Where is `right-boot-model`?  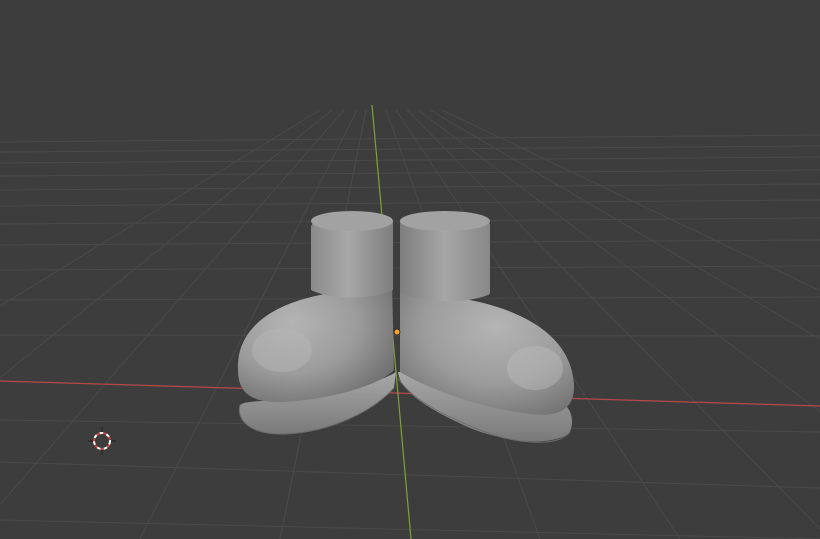
right-boot-model is located at coordinates (486, 327).